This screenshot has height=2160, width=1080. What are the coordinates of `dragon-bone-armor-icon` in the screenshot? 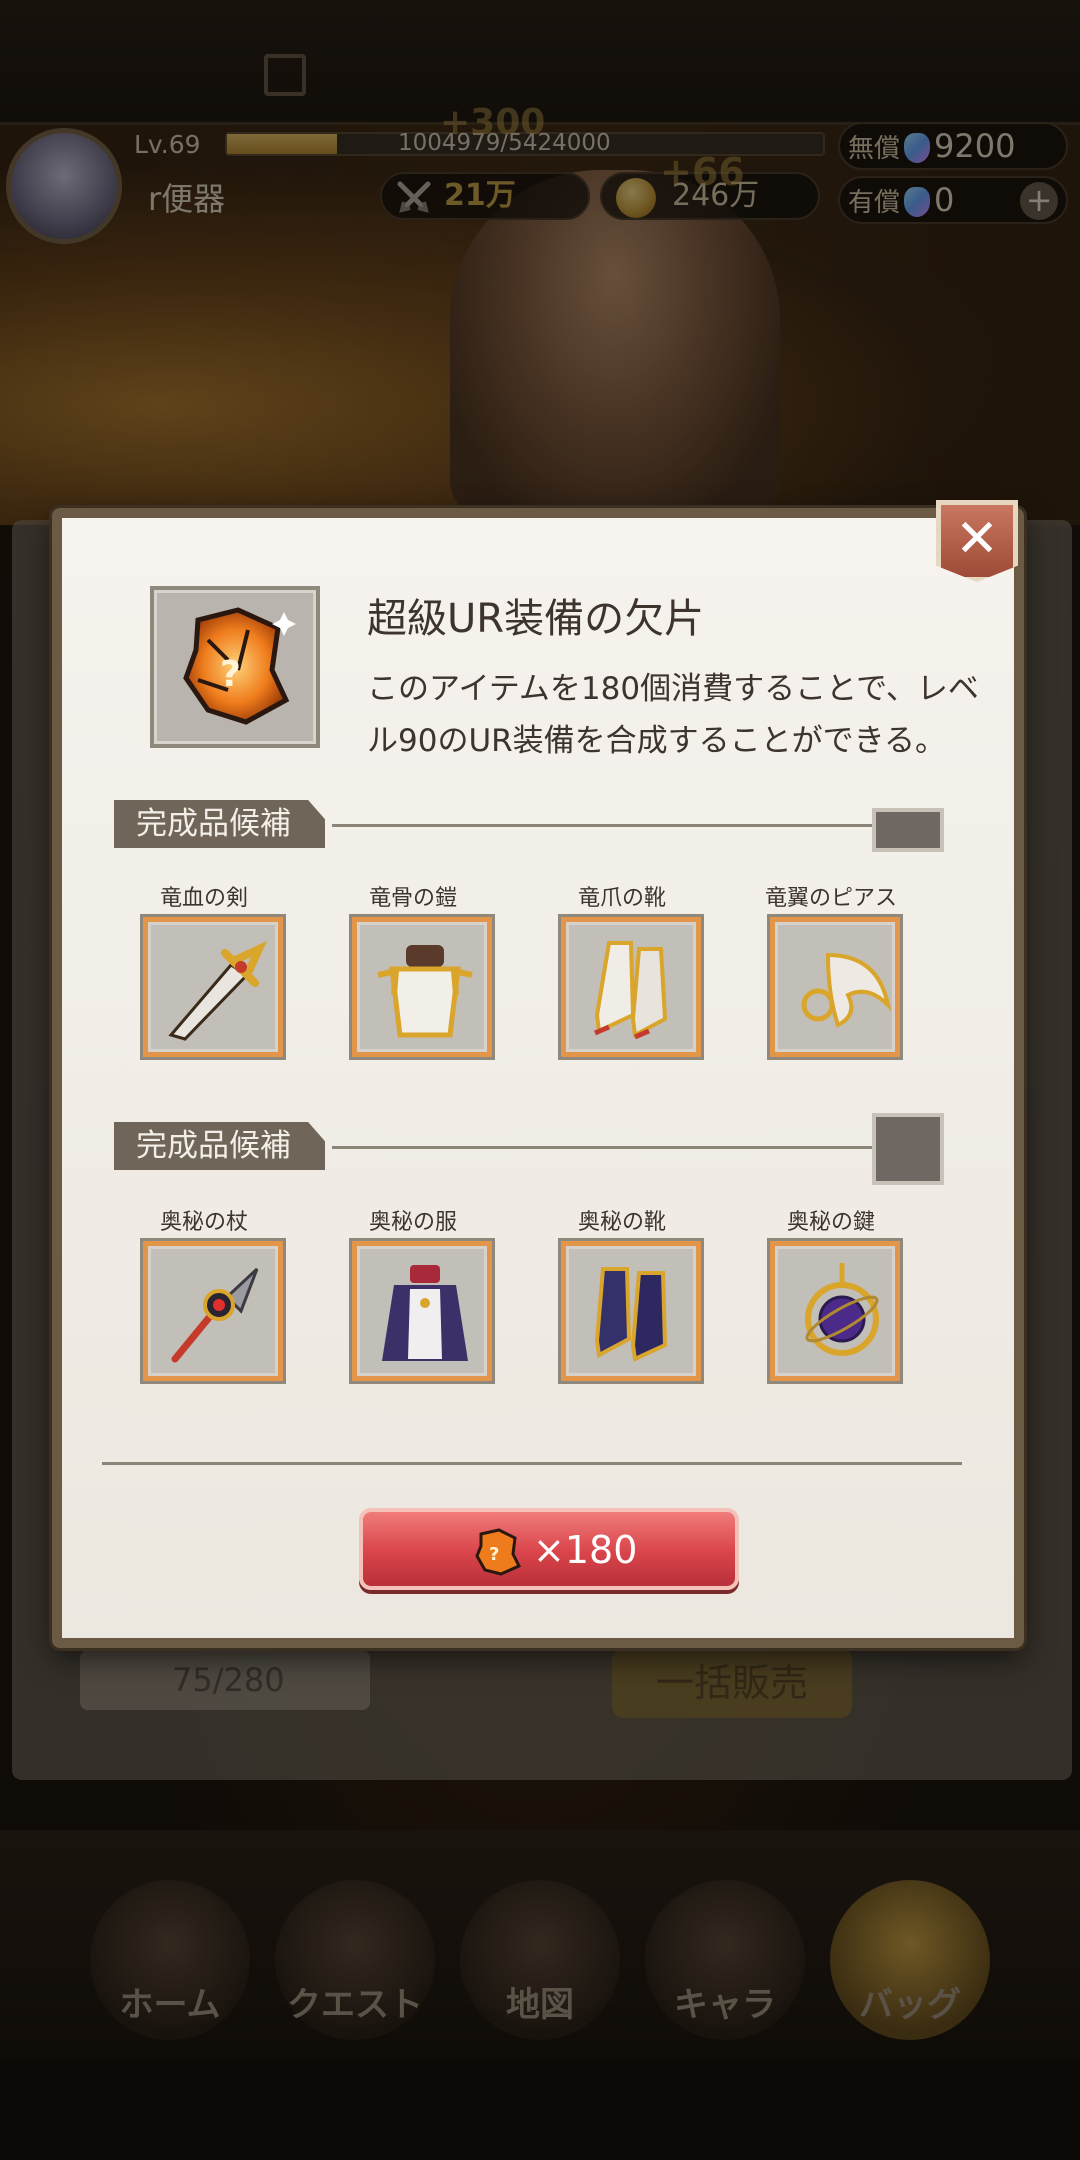 It's located at (425, 991).